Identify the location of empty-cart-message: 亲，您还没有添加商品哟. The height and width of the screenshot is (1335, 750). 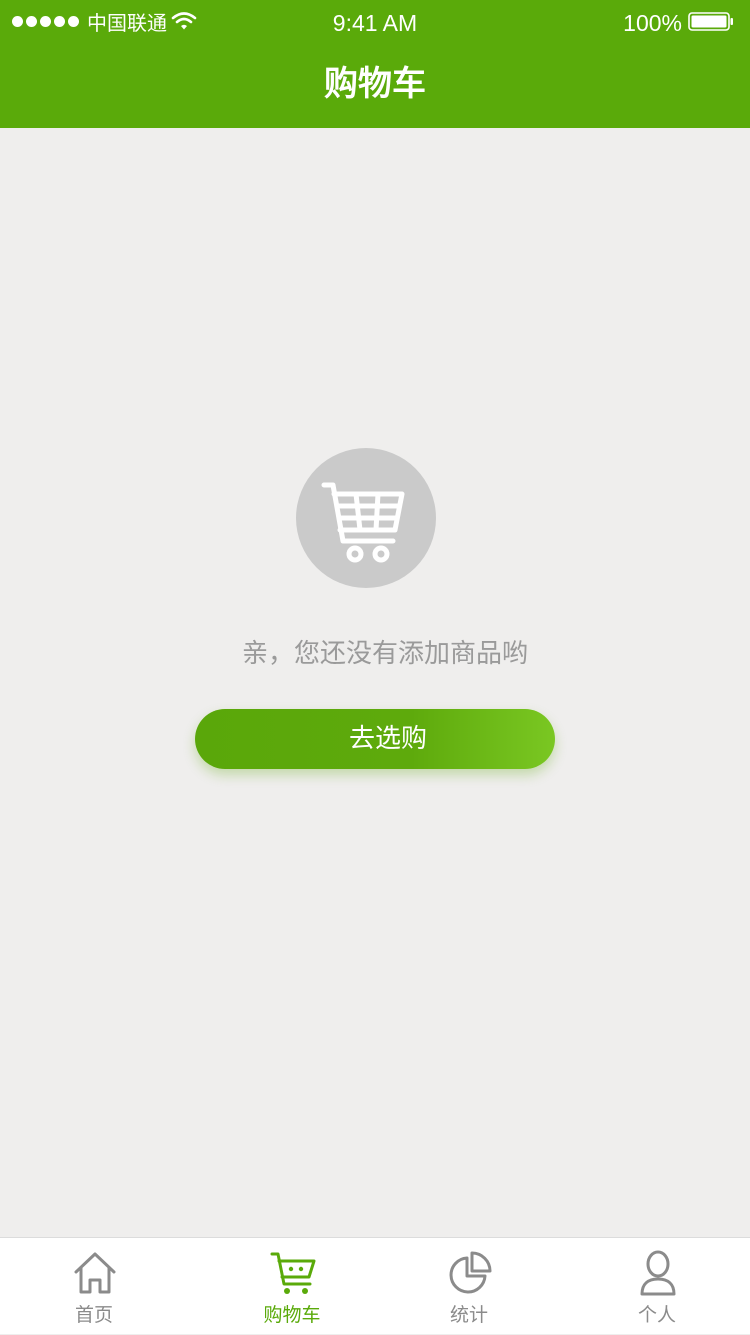
(384, 654).